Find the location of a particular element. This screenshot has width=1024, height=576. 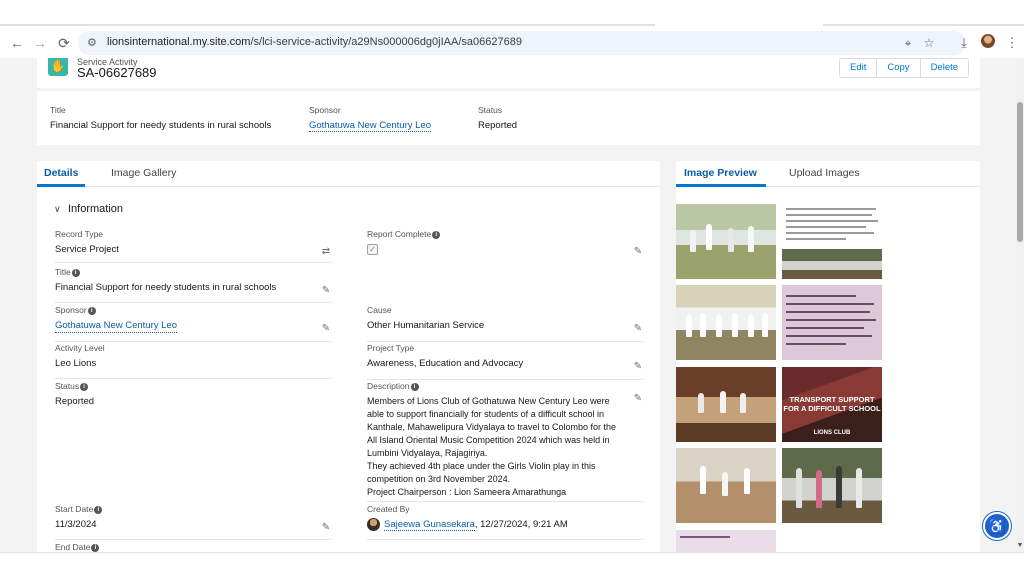

tab-image-preview: Image Preview is located at coordinates (720, 173).